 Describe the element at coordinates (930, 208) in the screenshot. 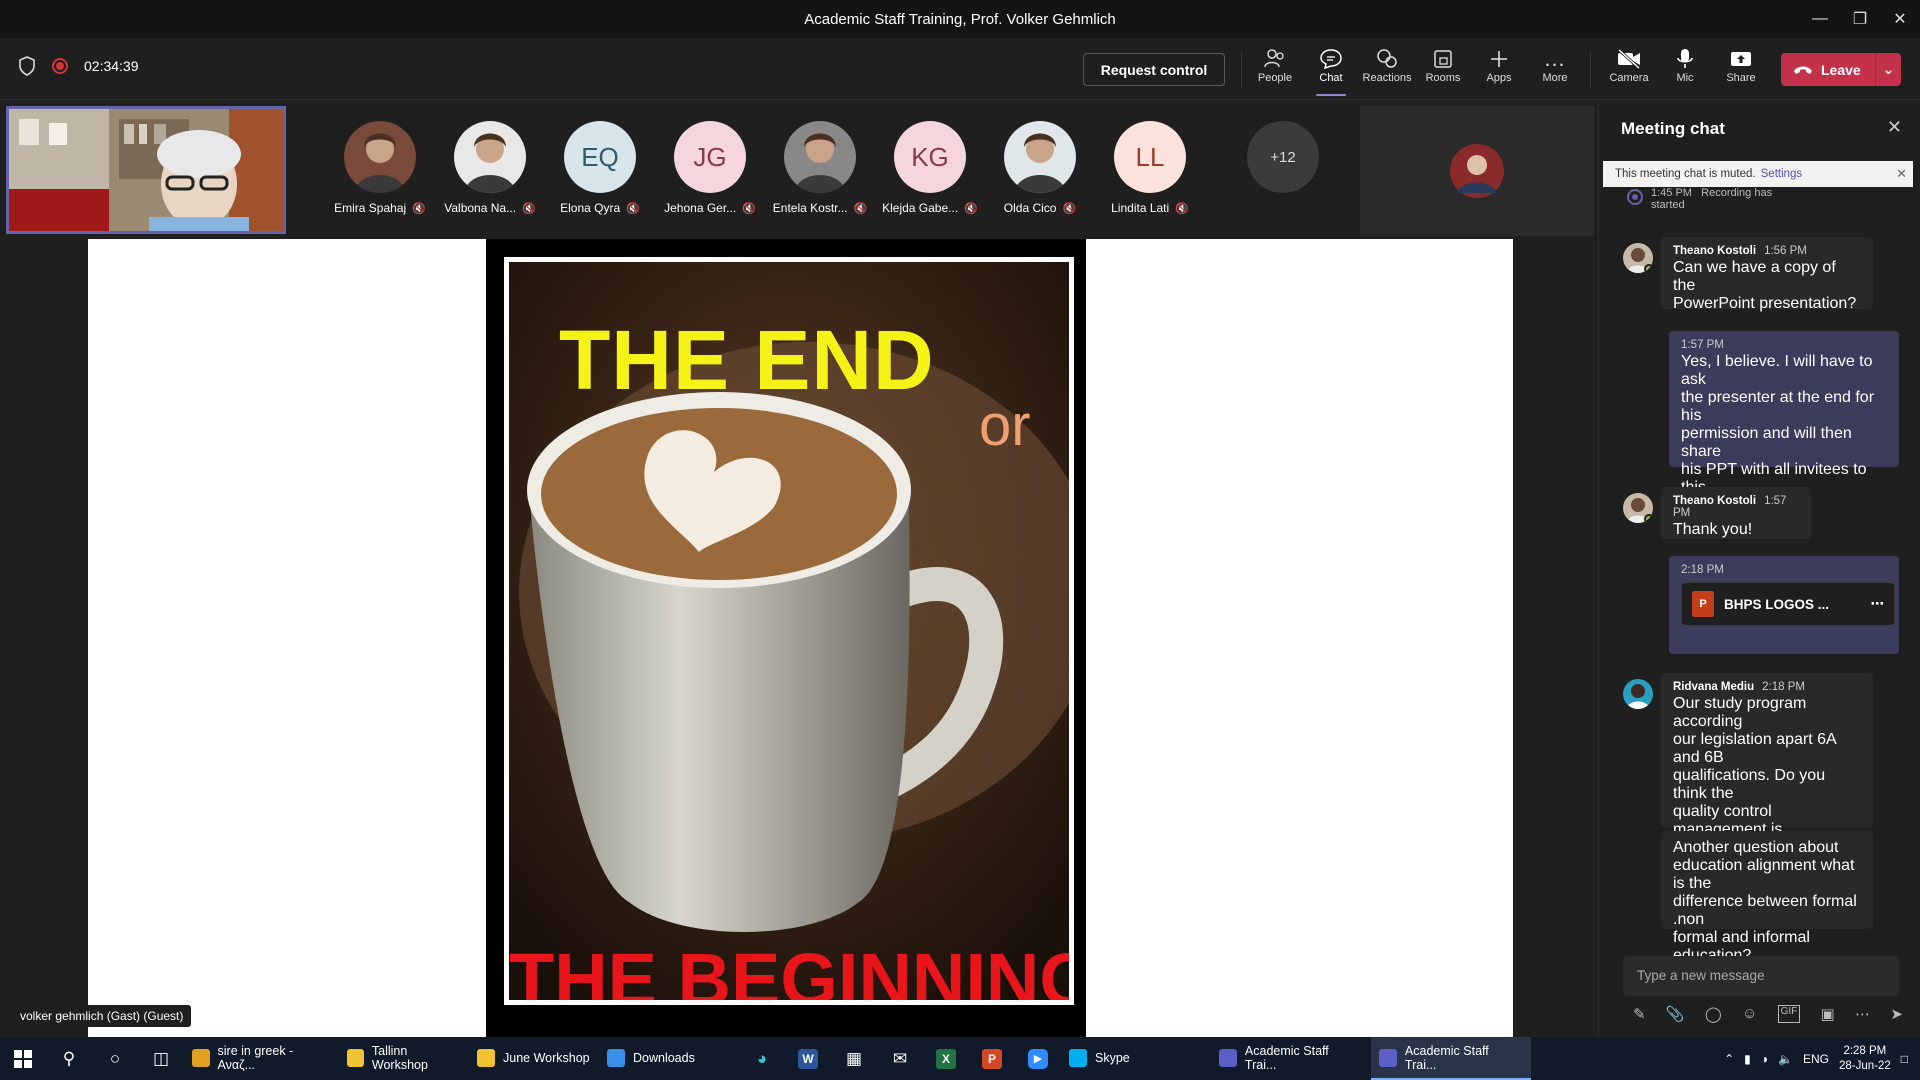

I see `participant-name-row: Klejda Gabe... 🔇` at that location.